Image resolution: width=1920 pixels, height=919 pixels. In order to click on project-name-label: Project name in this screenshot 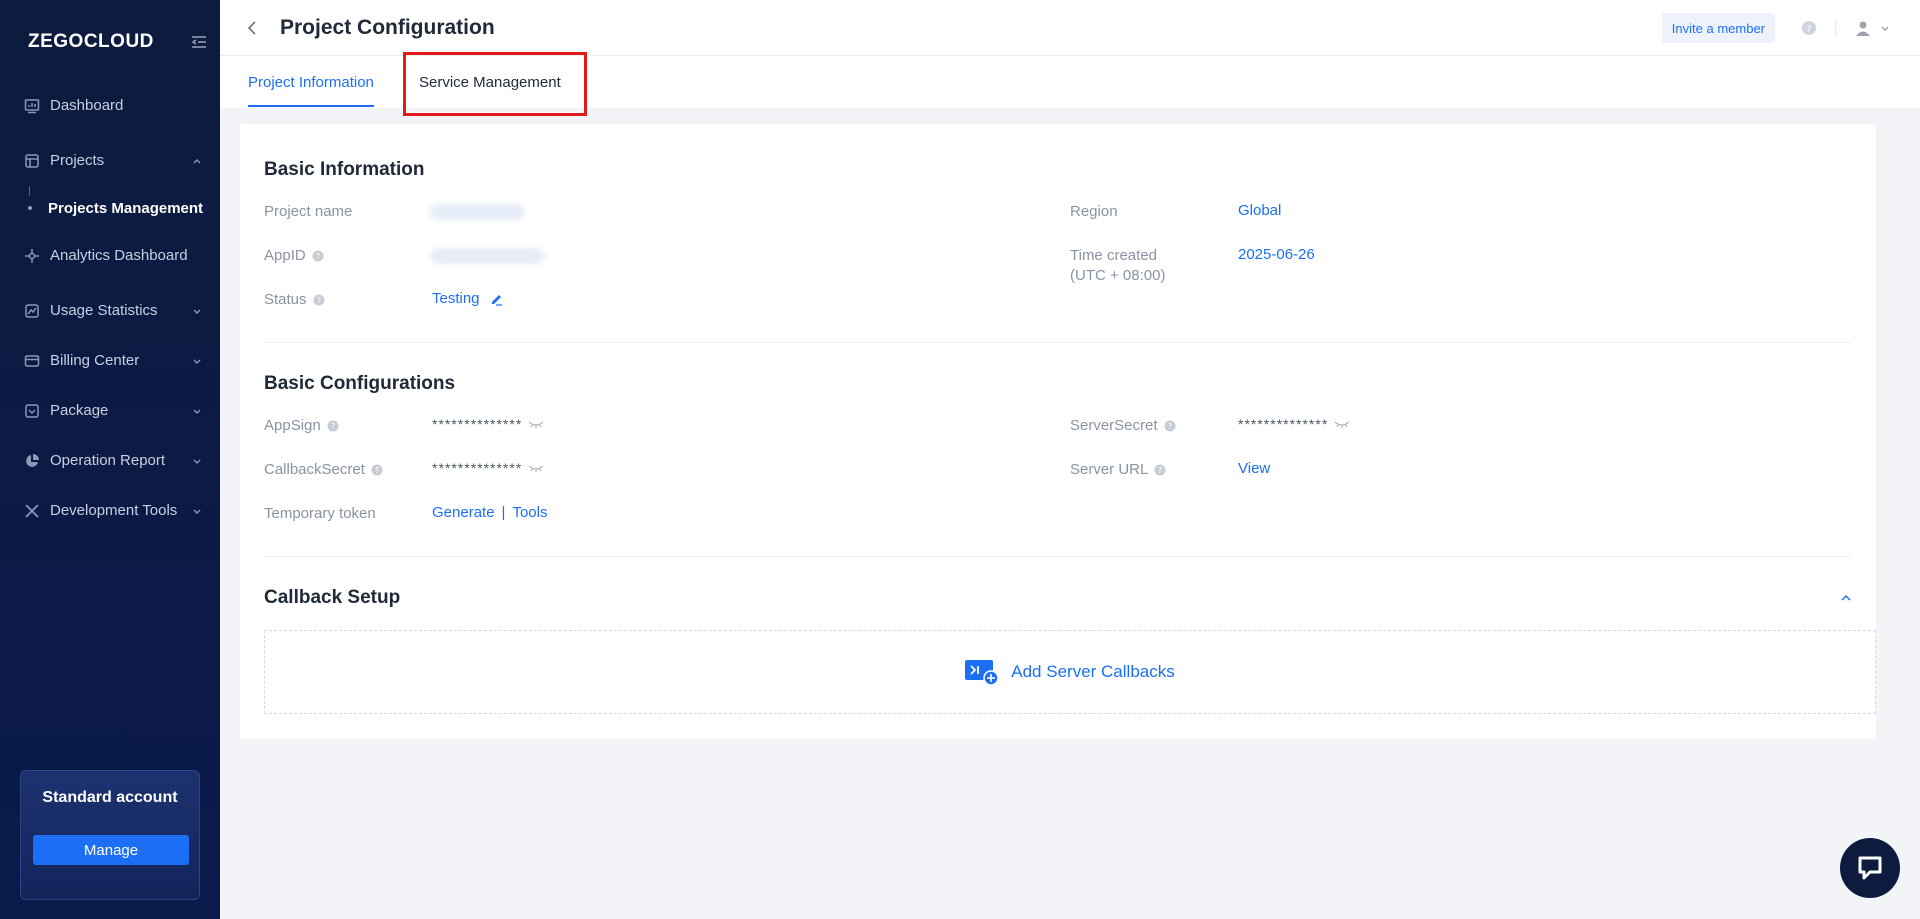, I will do `click(308, 211)`.